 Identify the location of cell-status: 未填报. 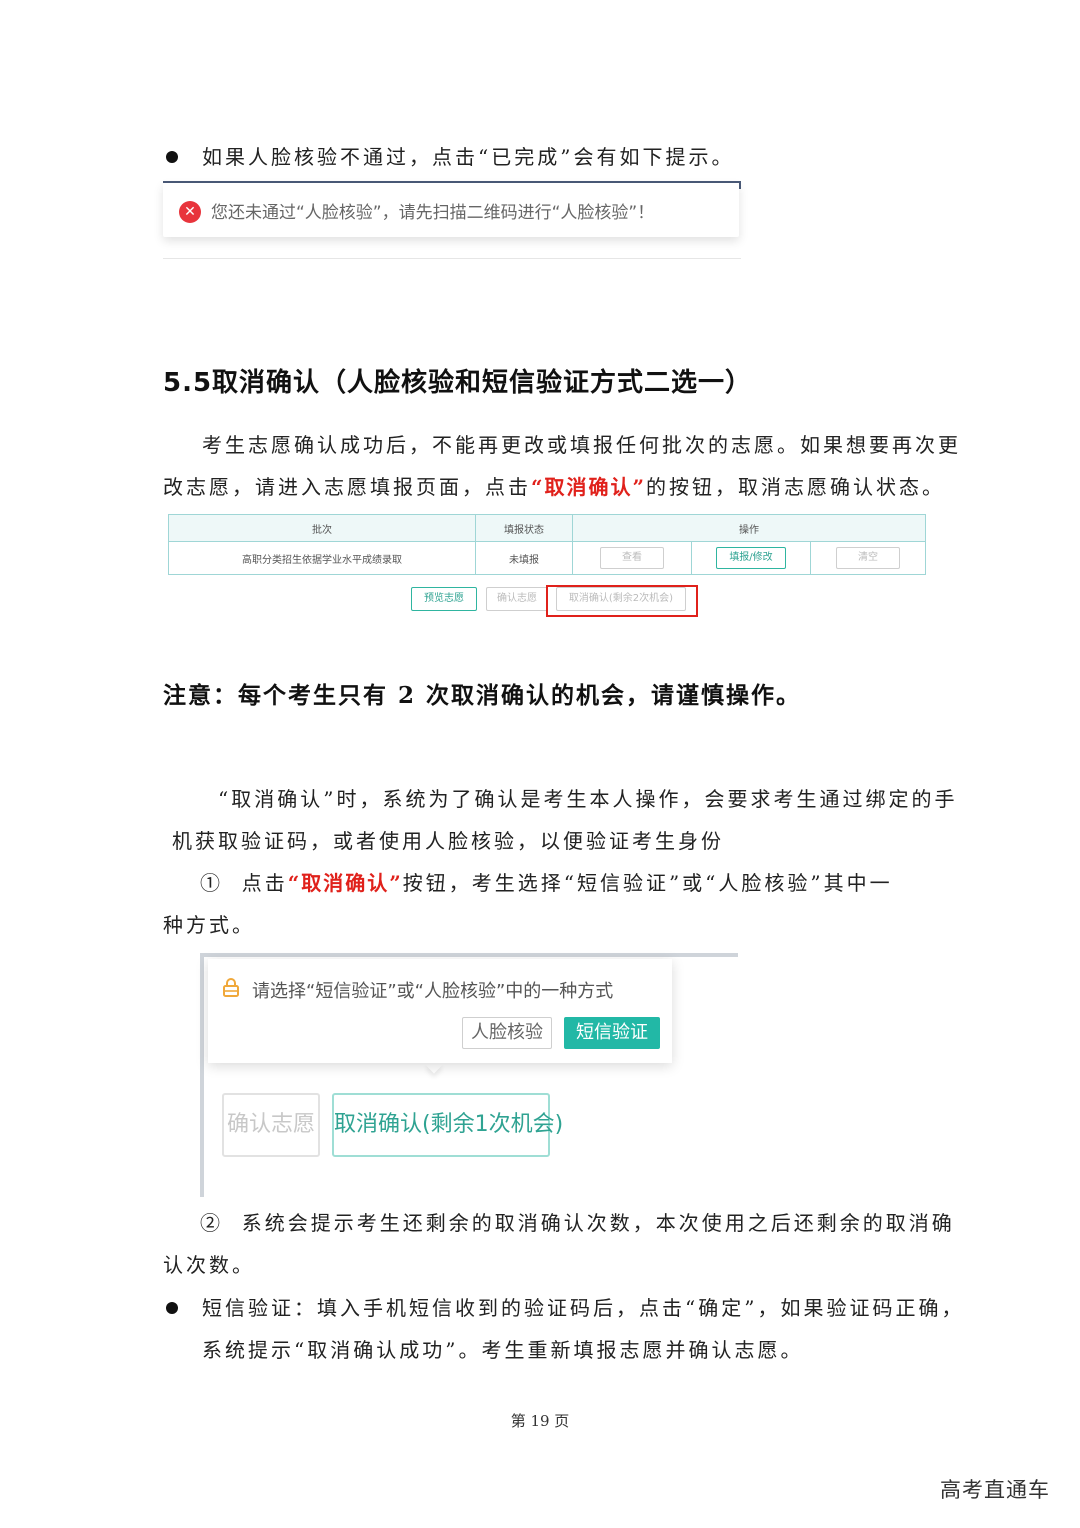
(524, 558).